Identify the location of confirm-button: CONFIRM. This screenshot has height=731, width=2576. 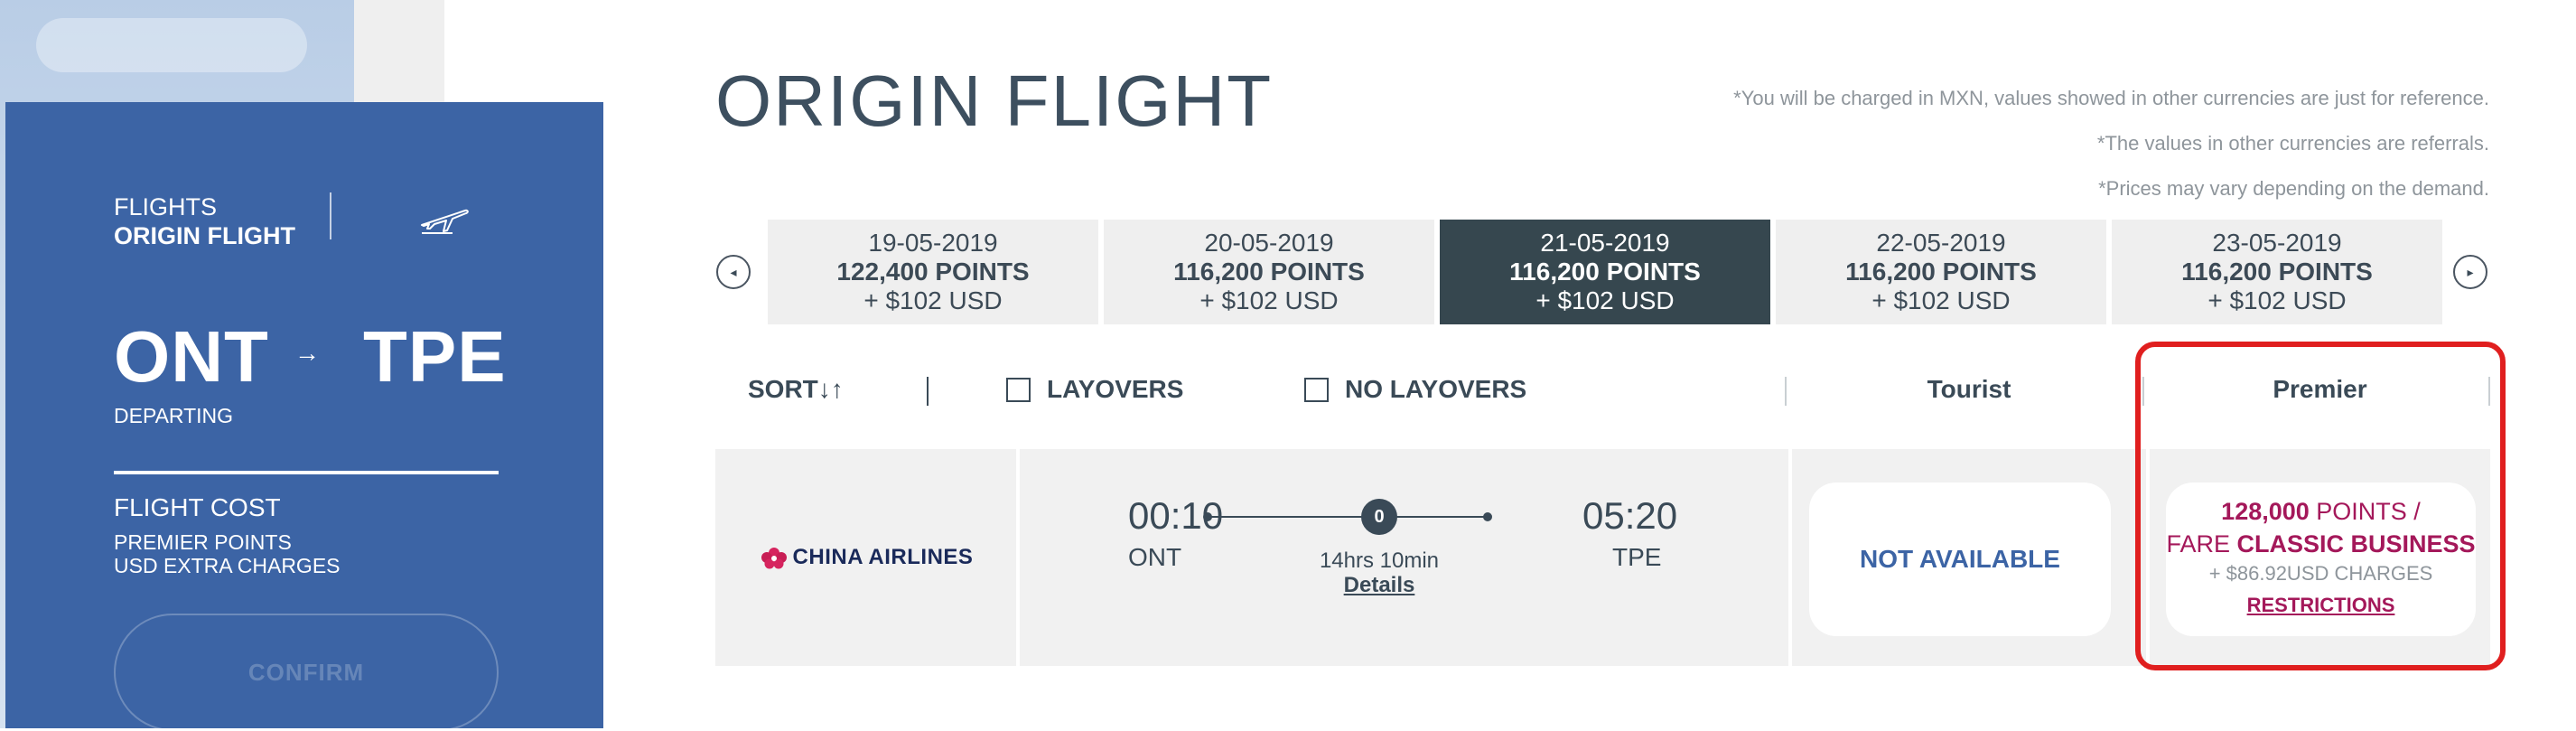
(306, 672).